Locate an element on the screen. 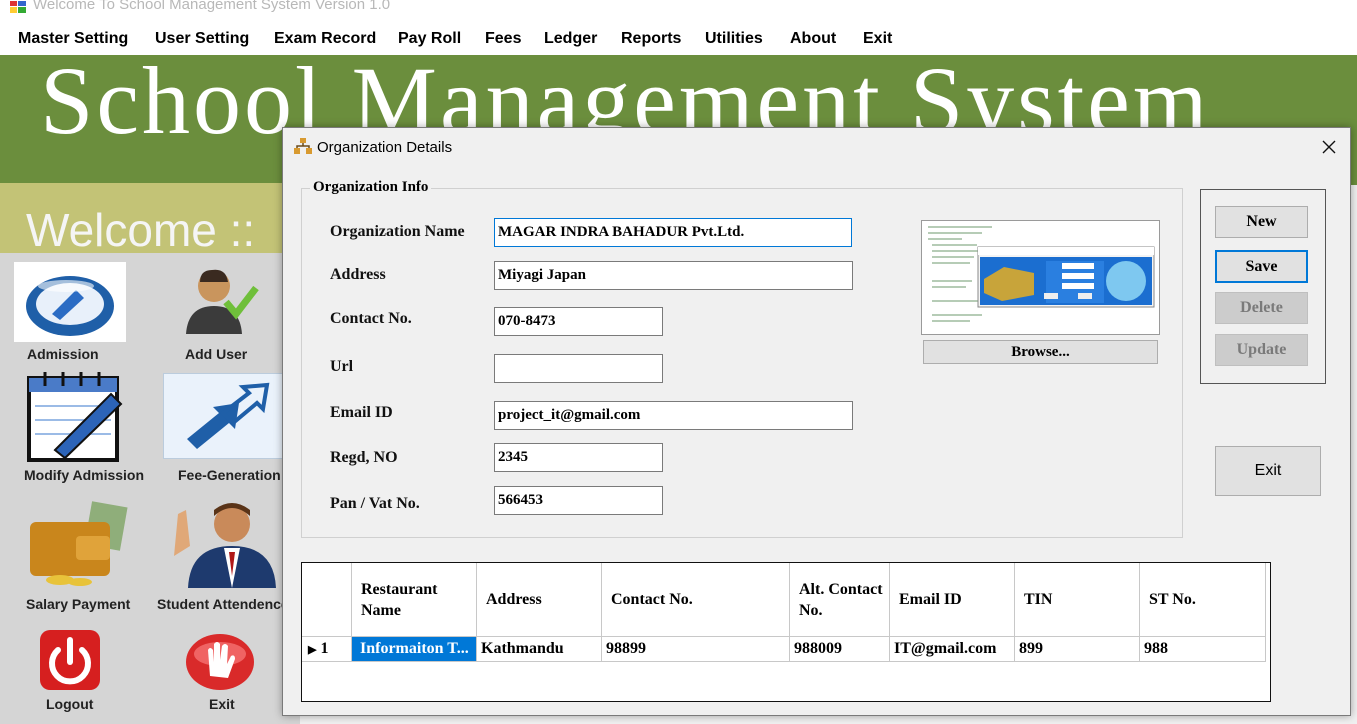 This screenshot has width=1357, height=724. org-name-label: Organization Name is located at coordinates (397, 231).